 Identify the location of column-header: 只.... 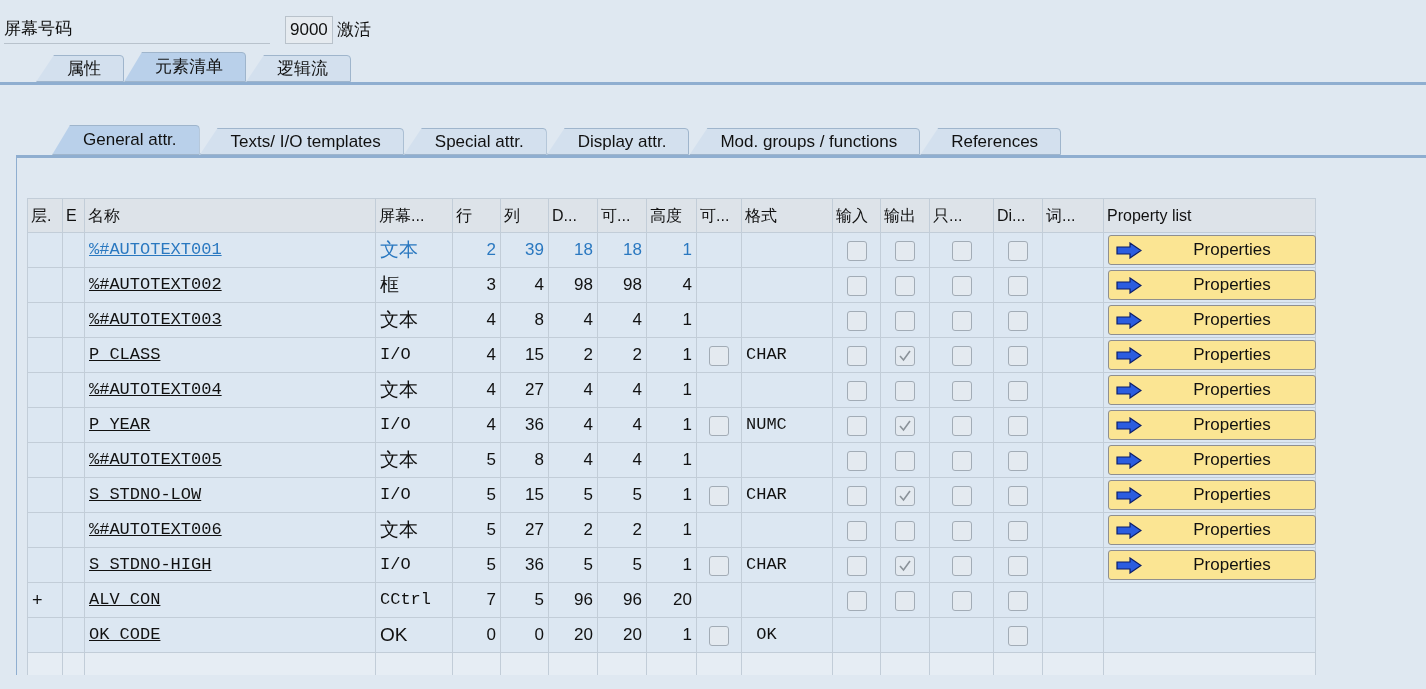
(961, 215).